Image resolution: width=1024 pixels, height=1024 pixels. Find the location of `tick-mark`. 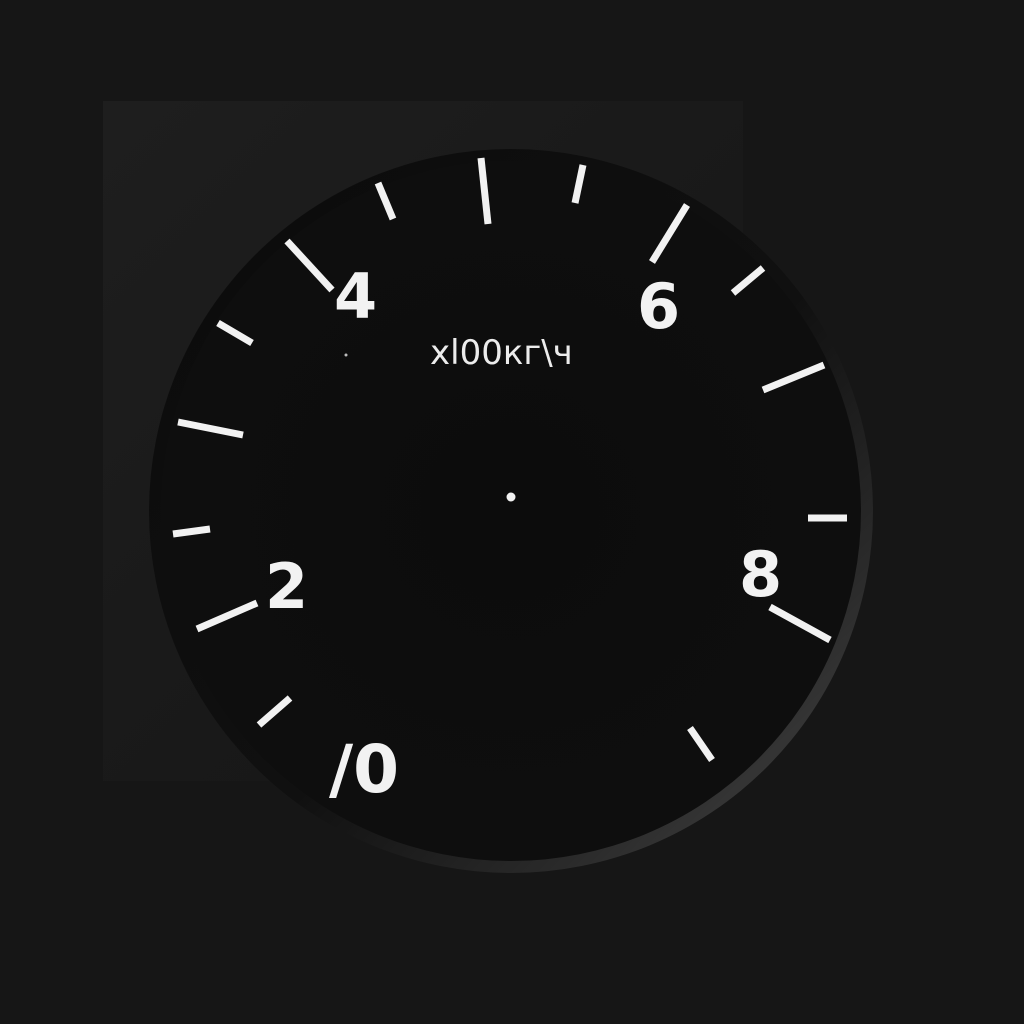

tick-mark is located at coordinates (191, 531).